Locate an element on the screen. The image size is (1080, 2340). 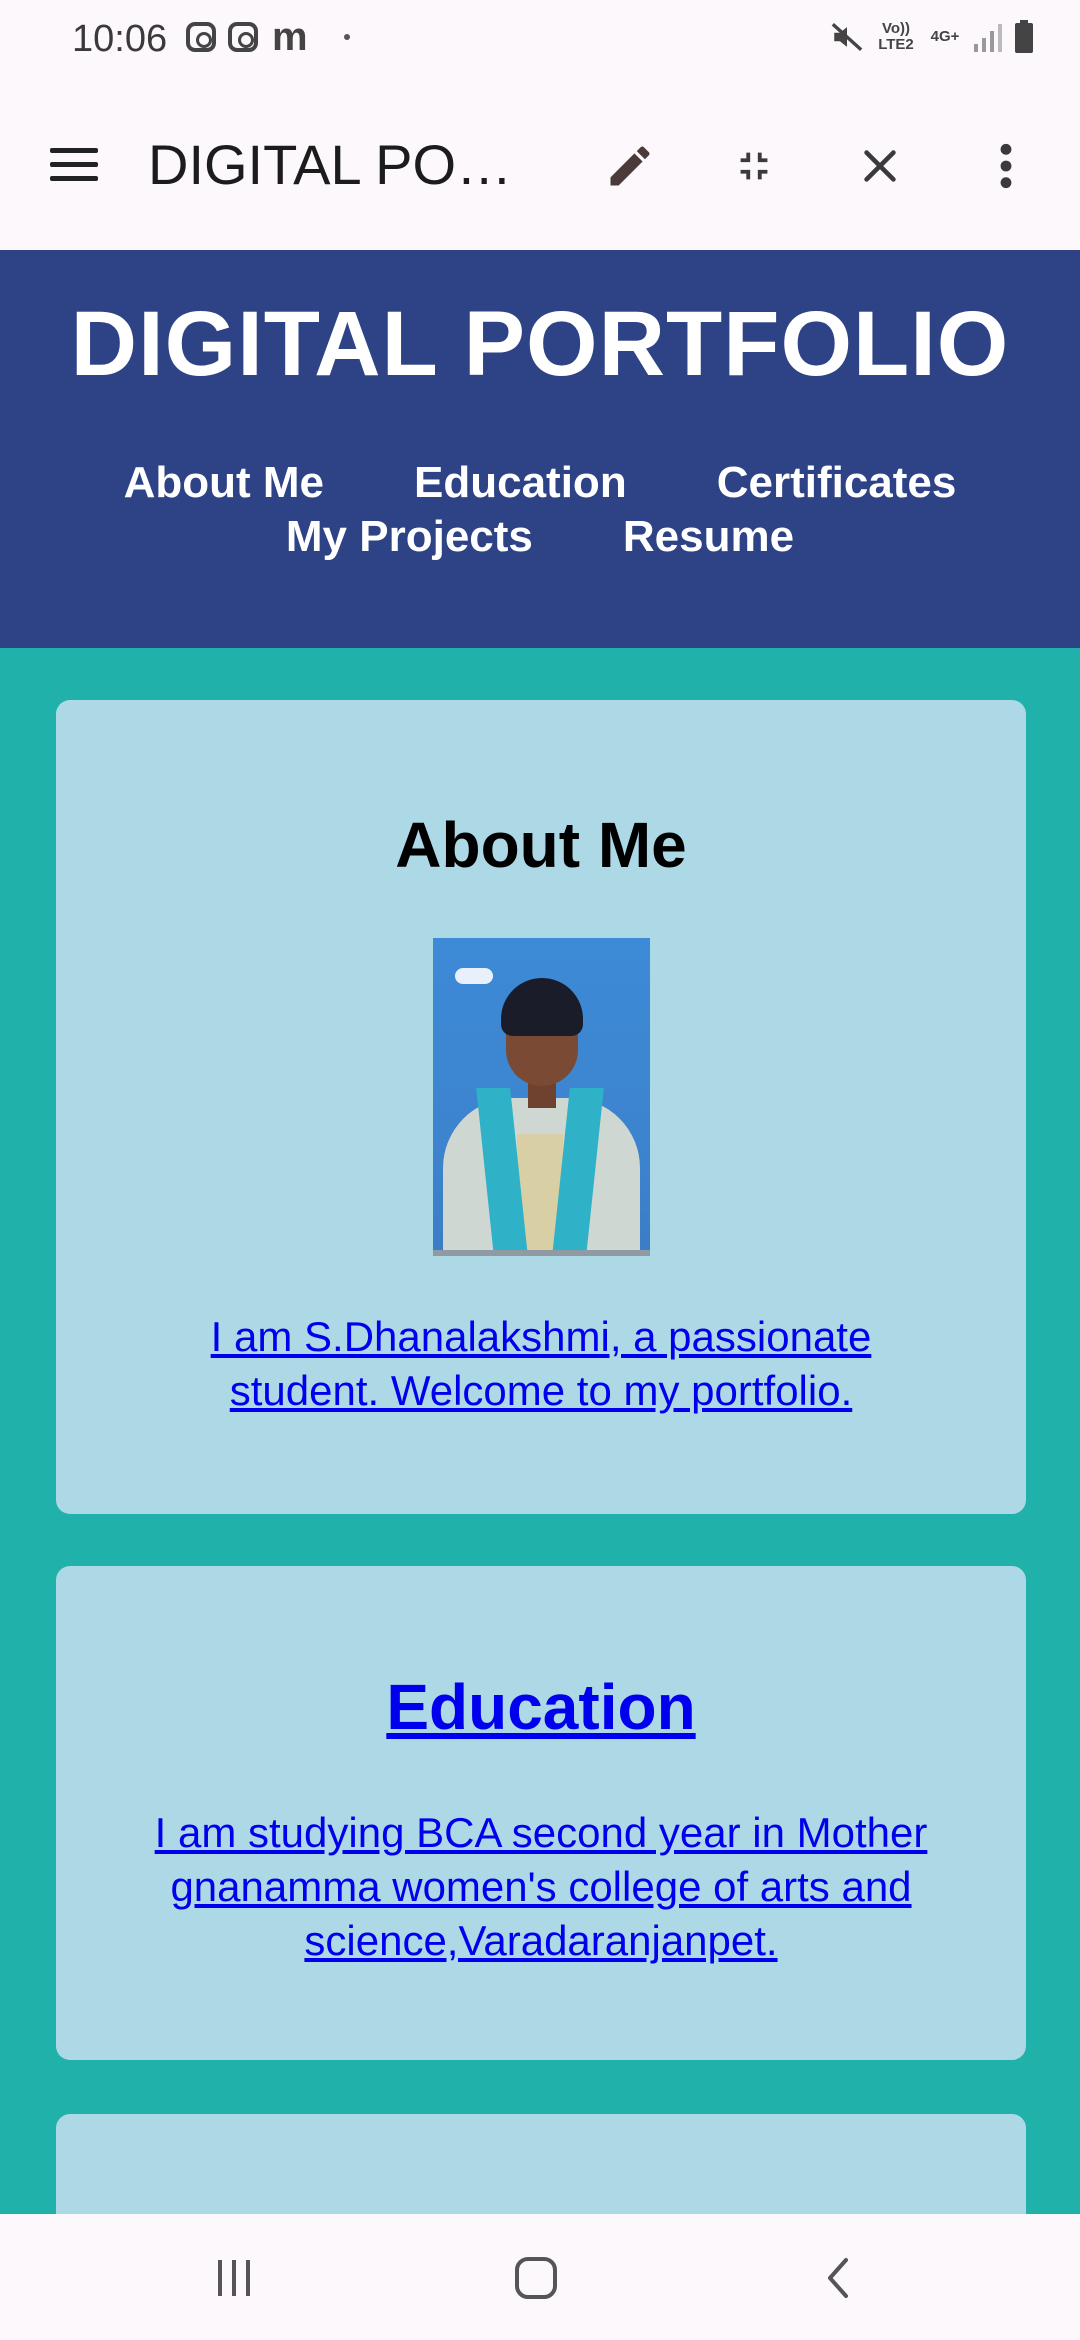
menu-icon is located at coordinates (75, 166).